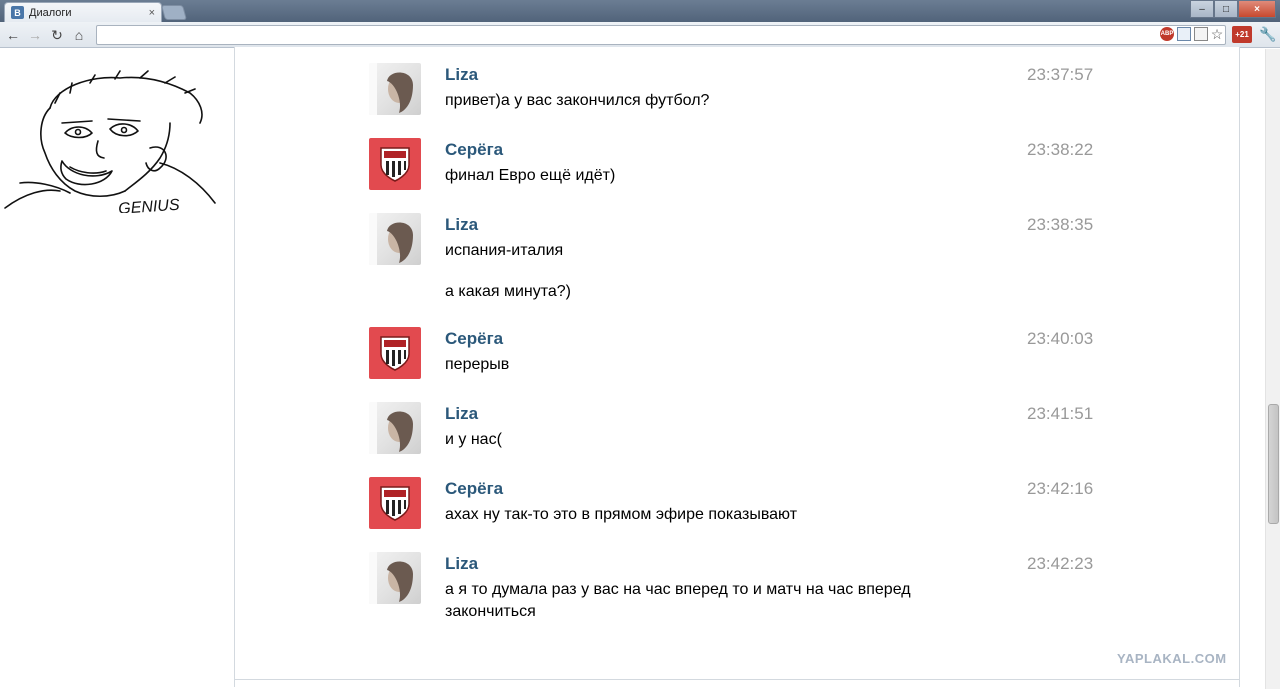  Describe the element at coordinates (1201, 34) in the screenshot. I see `translate-icon` at that location.